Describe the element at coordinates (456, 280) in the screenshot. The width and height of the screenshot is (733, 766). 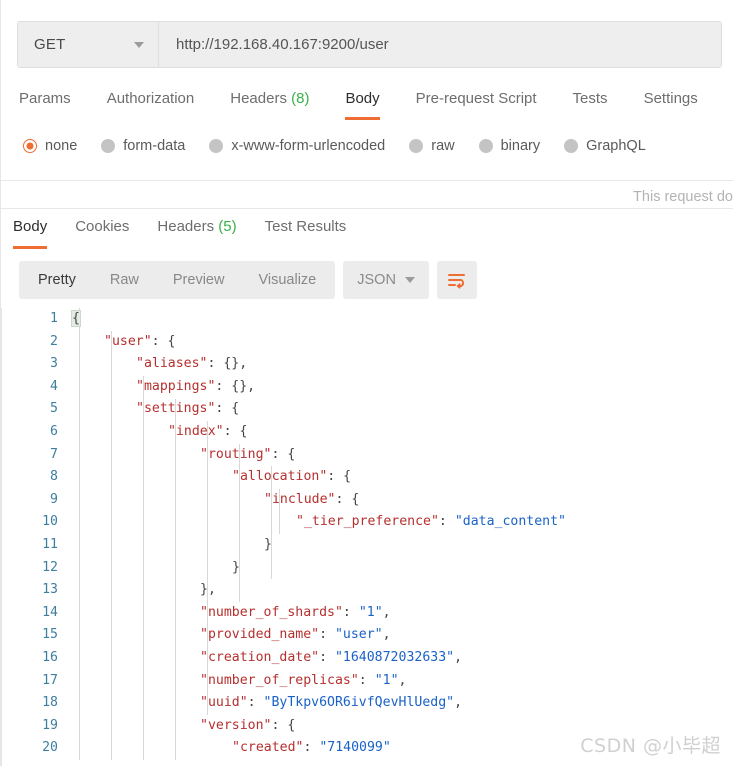
I see `wrap-text-button` at that location.